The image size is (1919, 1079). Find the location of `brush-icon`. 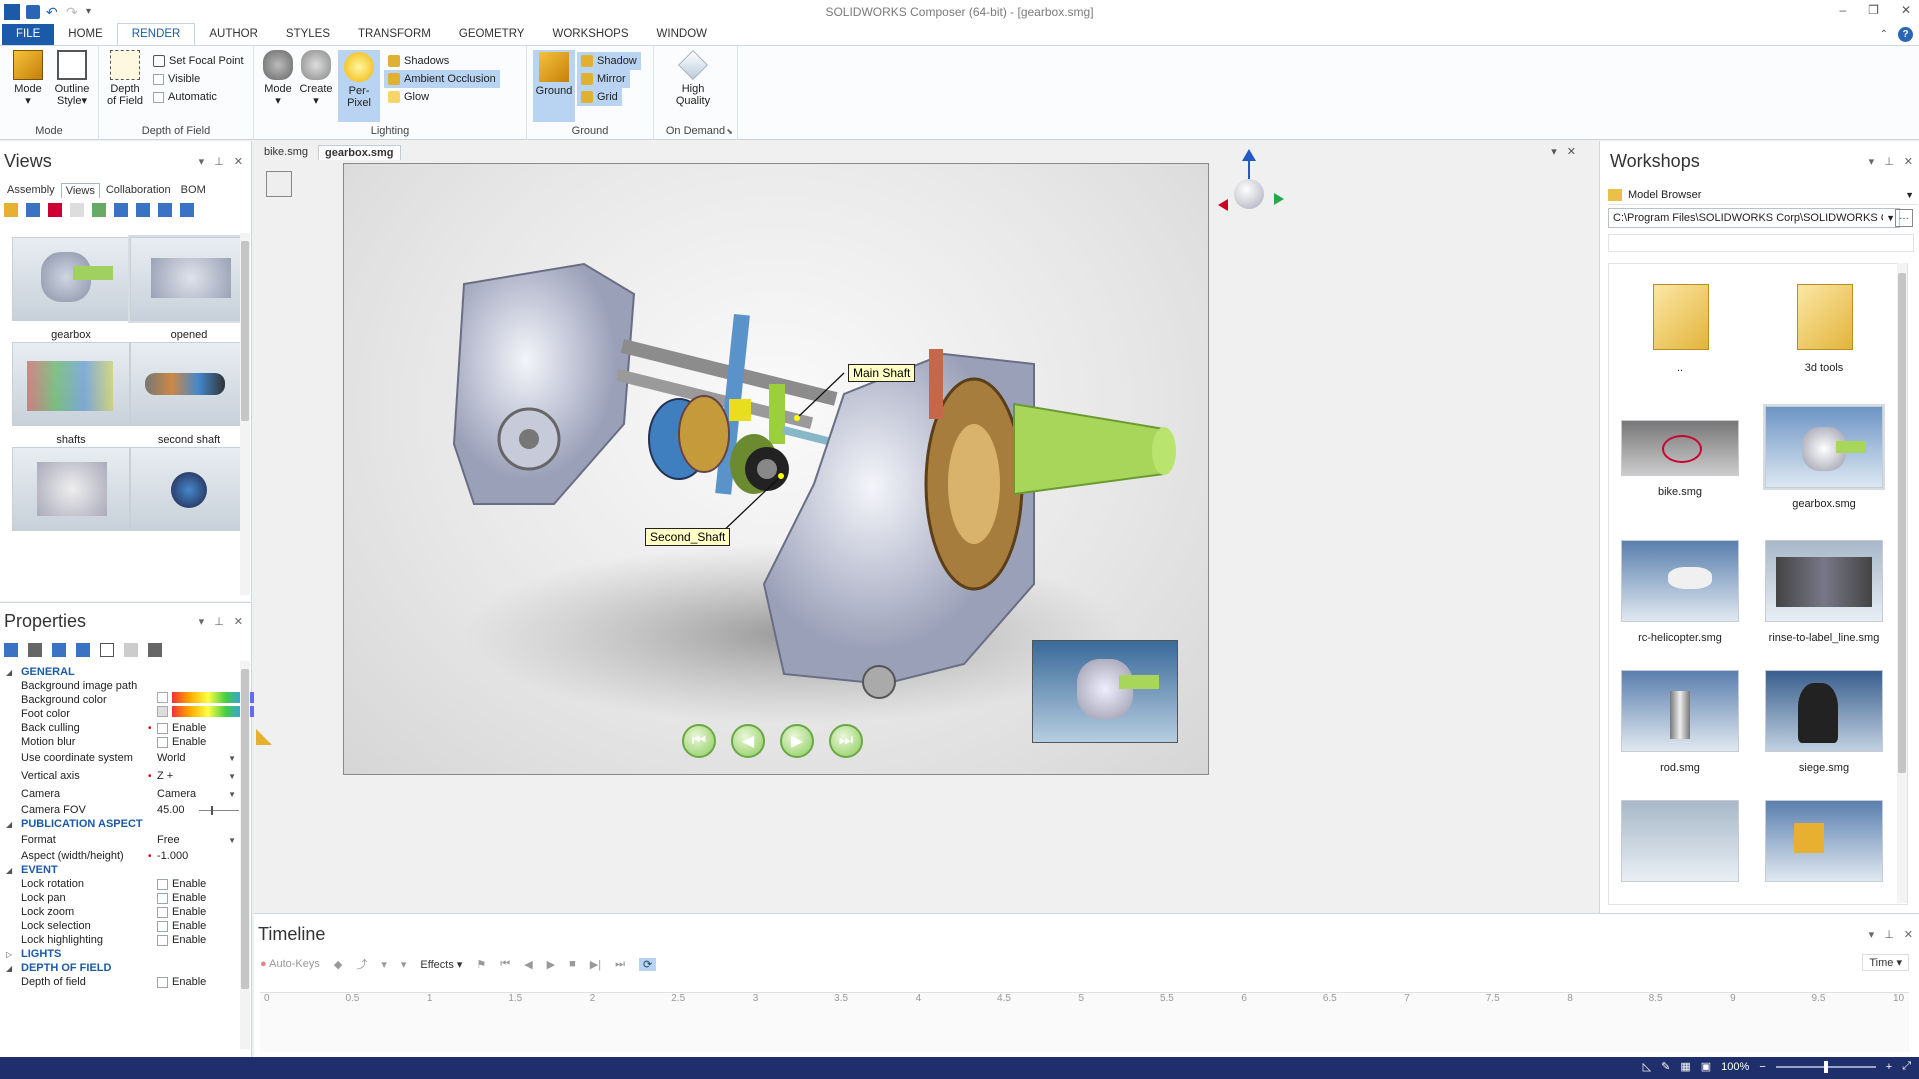

brush-icon is located at coordinates (99, 210).